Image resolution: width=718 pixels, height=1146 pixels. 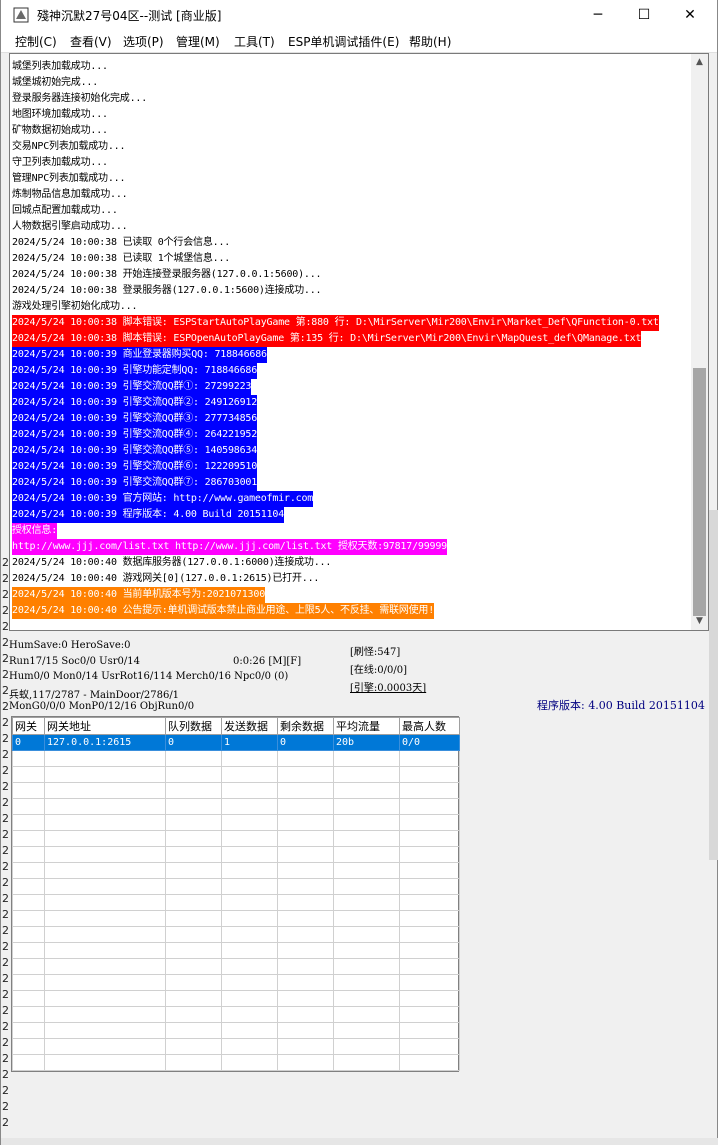 I want to click on log-scrollbar: ▲ ▼, so click(x=699, y=342).